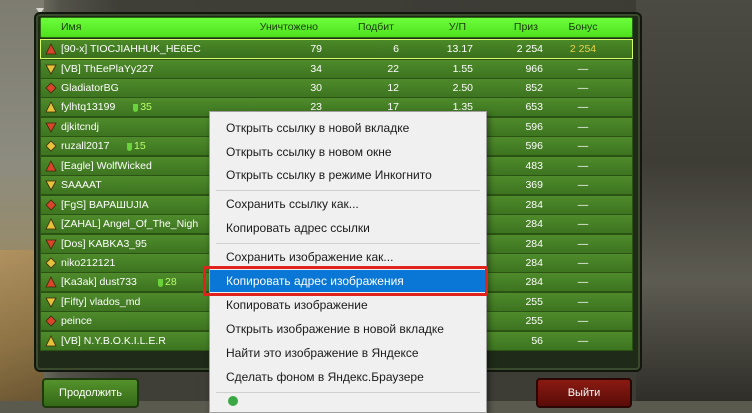 Image resolution: width=752 pixels, height=413 pixels. I want to click on scenery-right, so click(694, 200).